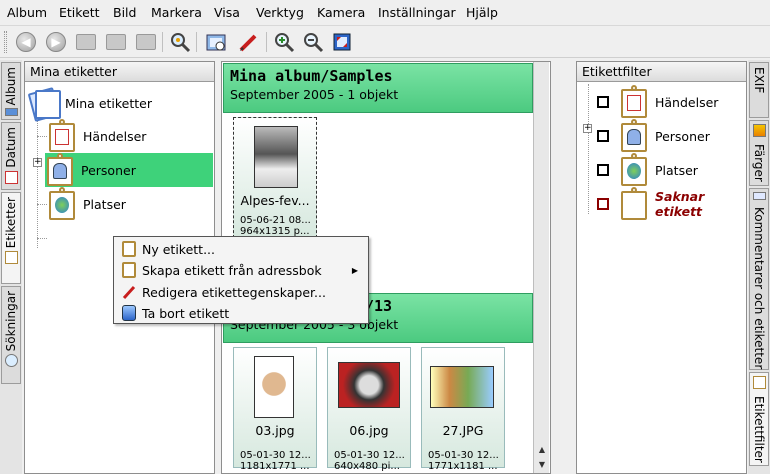 This screenshot has height=474, width=770. What do you see at coordinates (759, 287) in the screenshot?
I see `tab-kommentarer-label: Kommentarer och etiketter` at bounding box center [759, 287].